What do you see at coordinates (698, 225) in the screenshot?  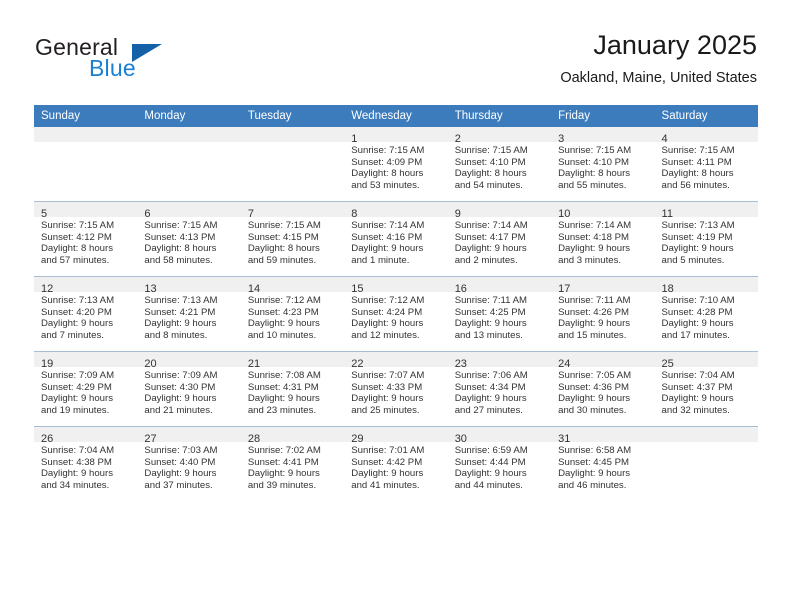 I see `sunrise-time: Sunrise: 7:13 AM` at bounding box center [698, 225].